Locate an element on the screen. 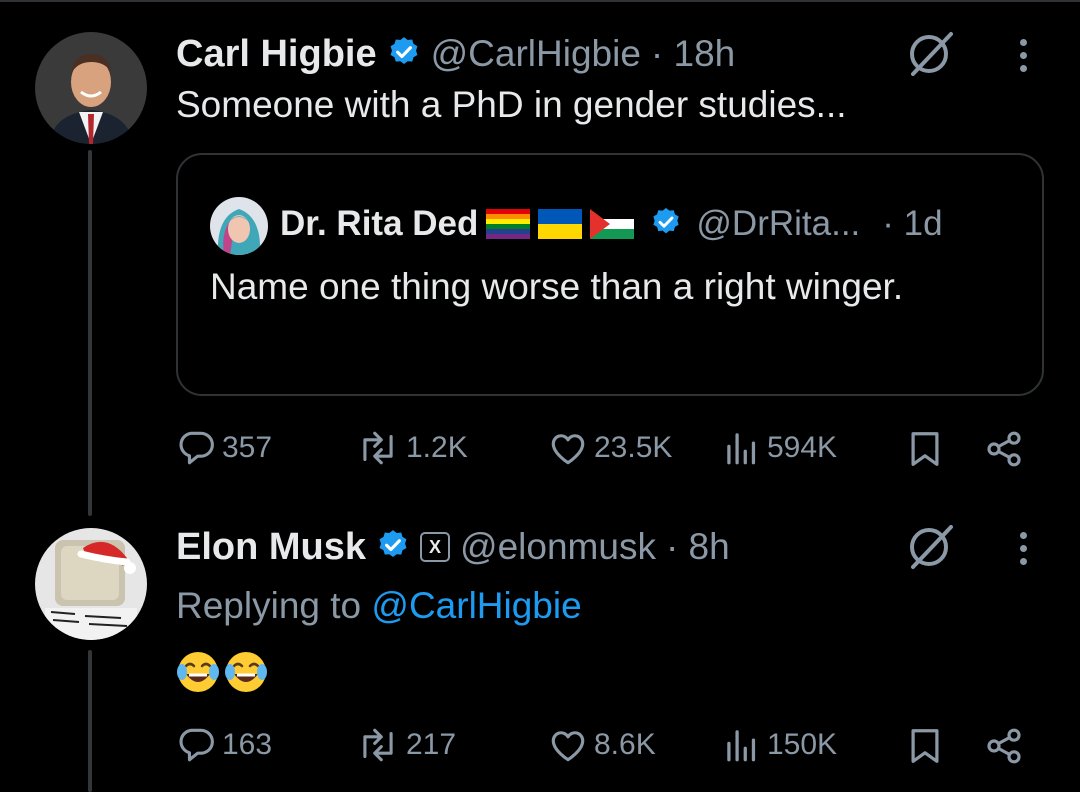  like-button: 8.6K is located at coordinates (602, 745).